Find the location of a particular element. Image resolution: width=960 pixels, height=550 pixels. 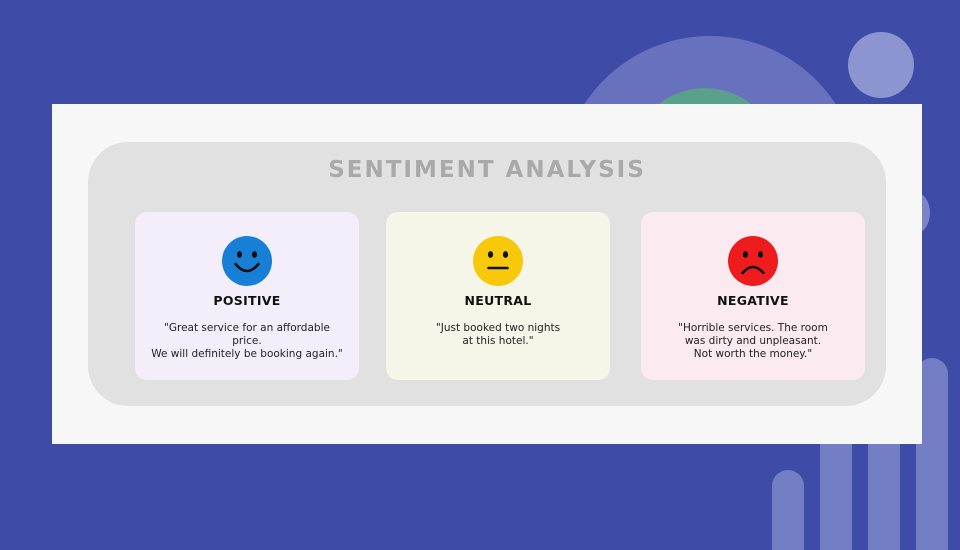

neutral-face-icon is located at coordinates (498, 261).